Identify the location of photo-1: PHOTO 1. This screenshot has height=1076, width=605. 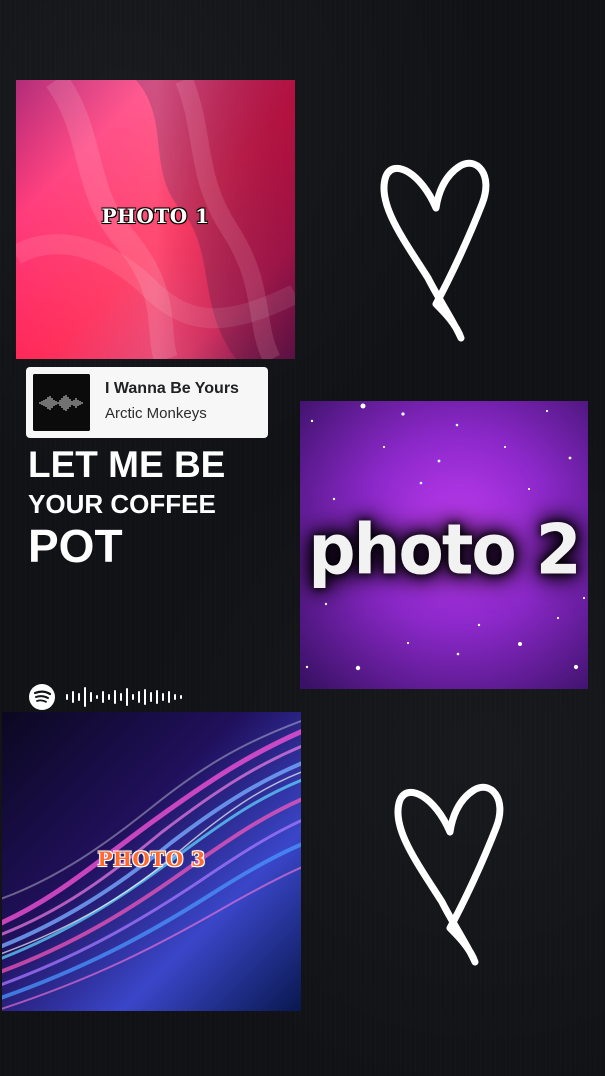
(155, 219).